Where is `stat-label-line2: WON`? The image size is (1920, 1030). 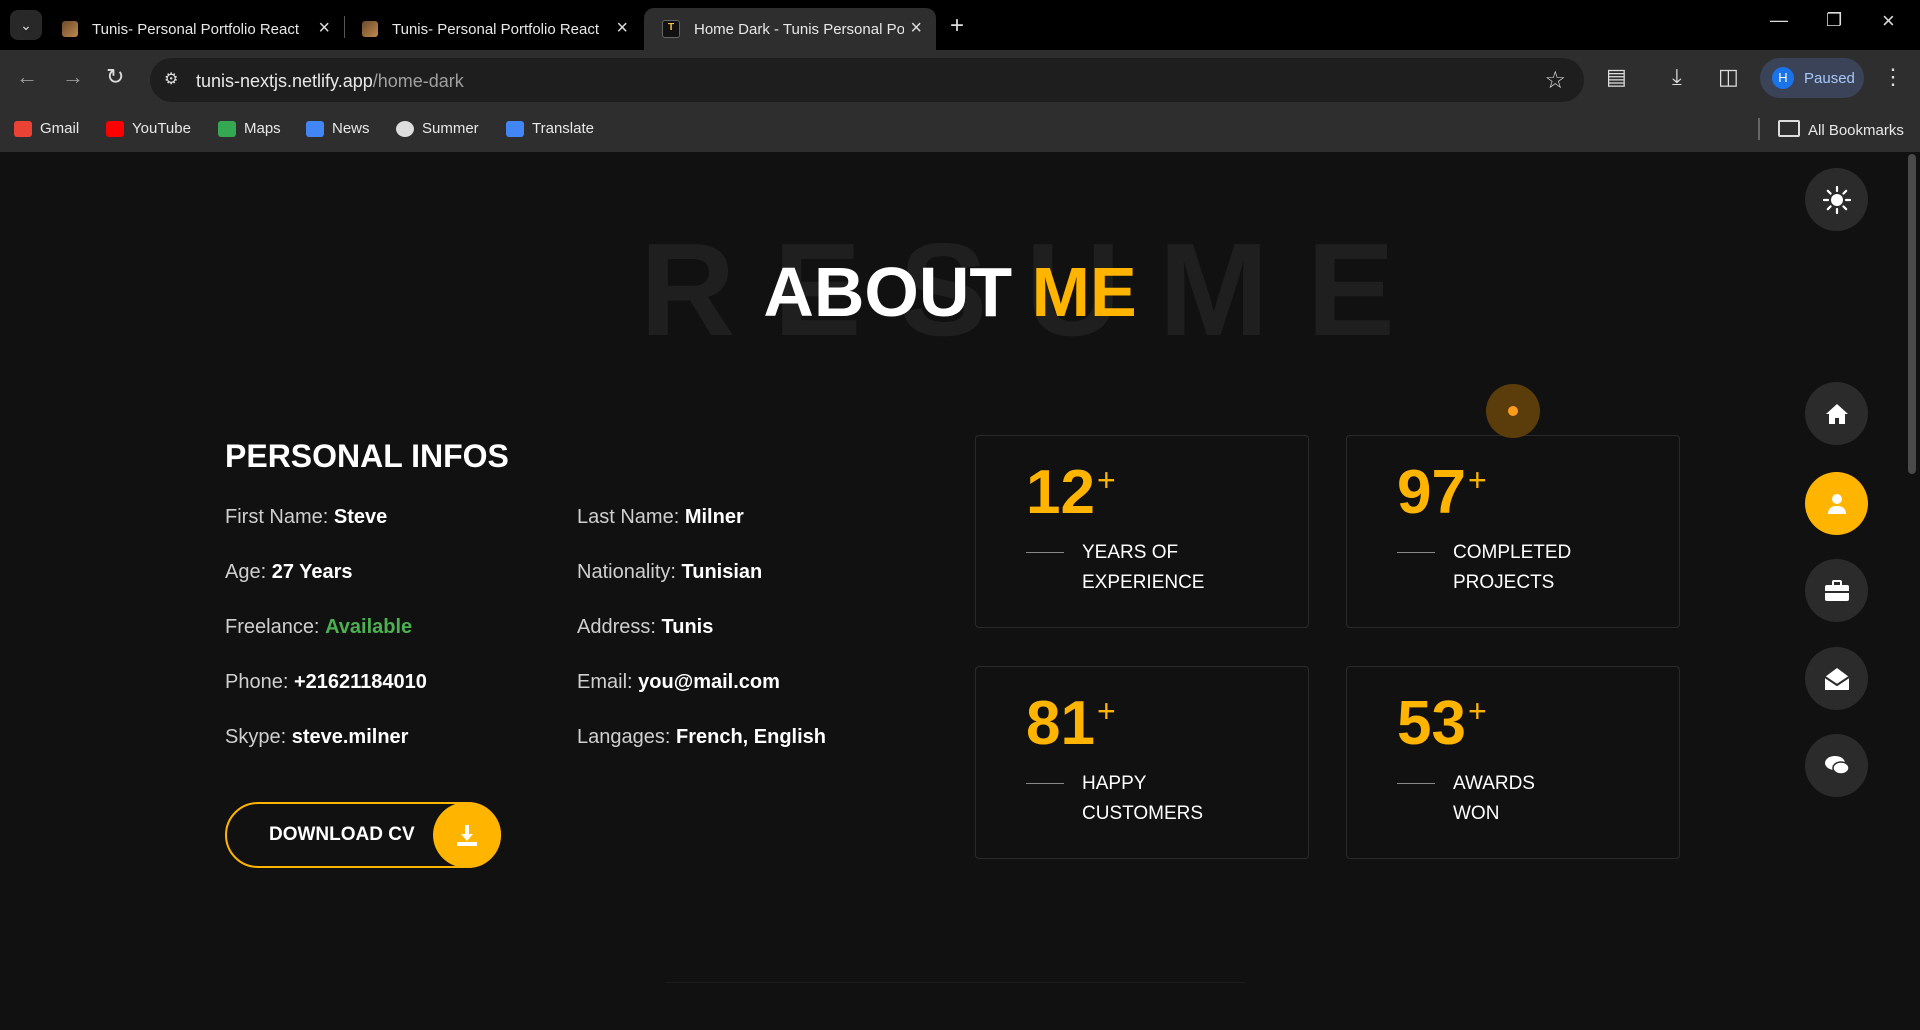
stat-label-line2: WON is located at coordinates (1476, 813).